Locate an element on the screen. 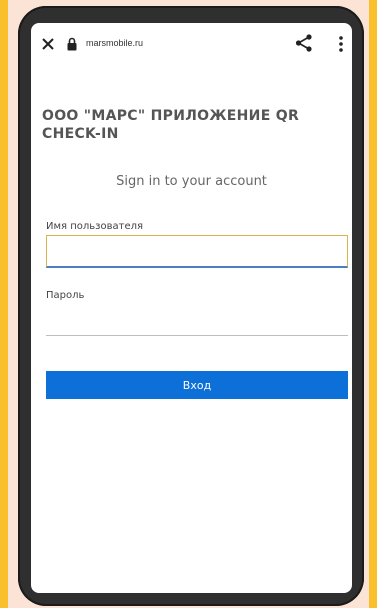 The width and height of the screenshot is (377, 608). login-button: Вход is located at coordinates (197, 385).